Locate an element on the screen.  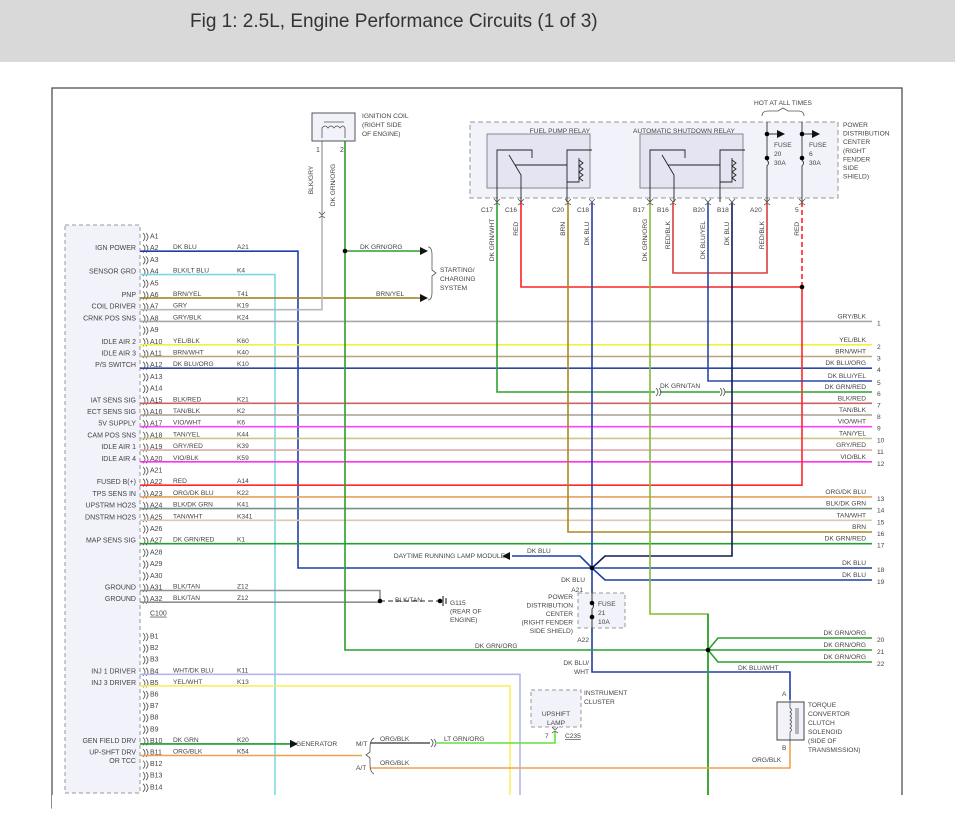
start-wire-2: BRN/YEL is located at coordinates (390, 294).